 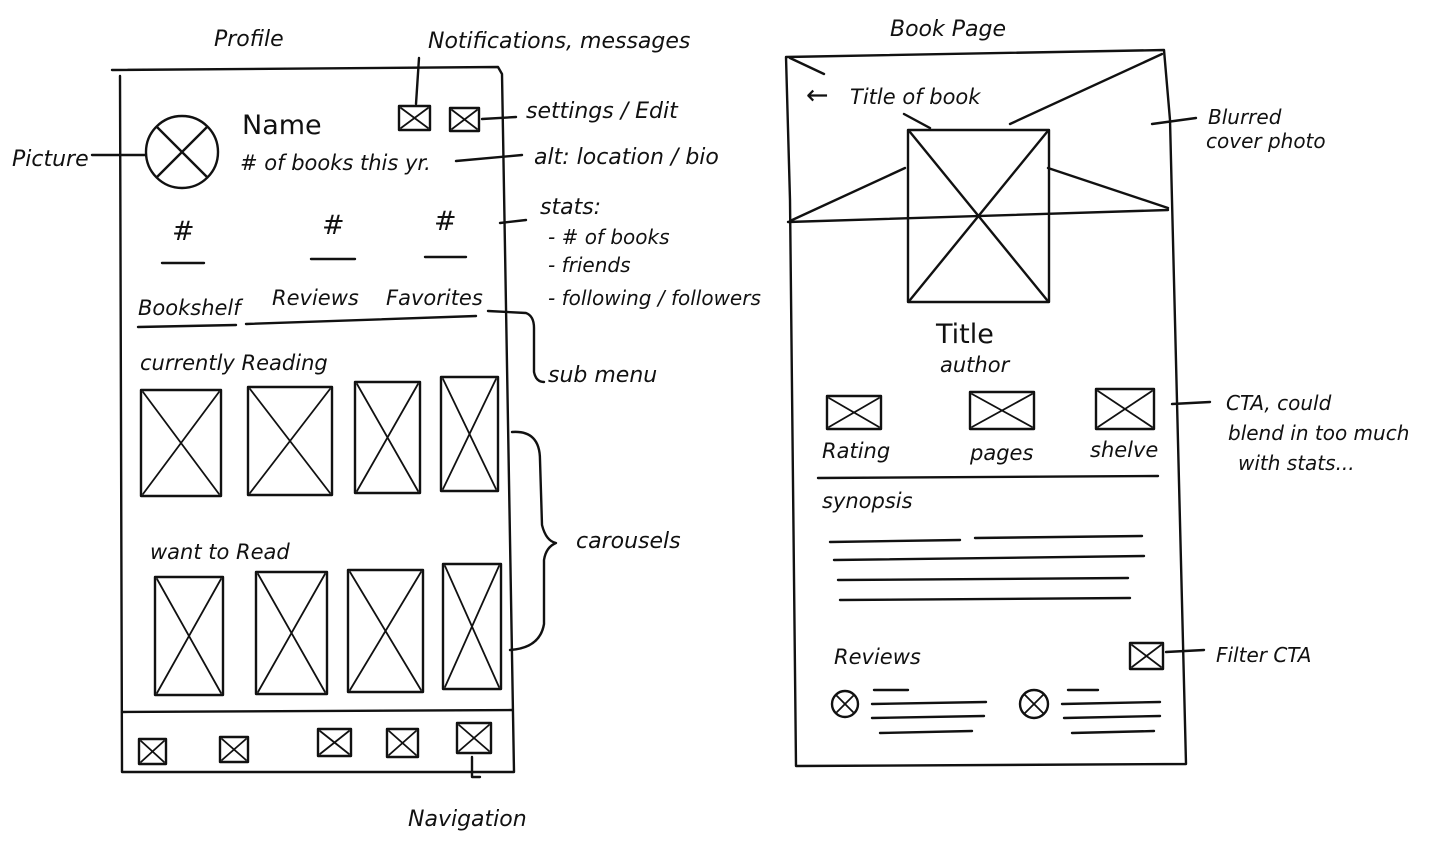 I want to click on annotation-stat-following: - following / followers, so click(x=654, y=298).